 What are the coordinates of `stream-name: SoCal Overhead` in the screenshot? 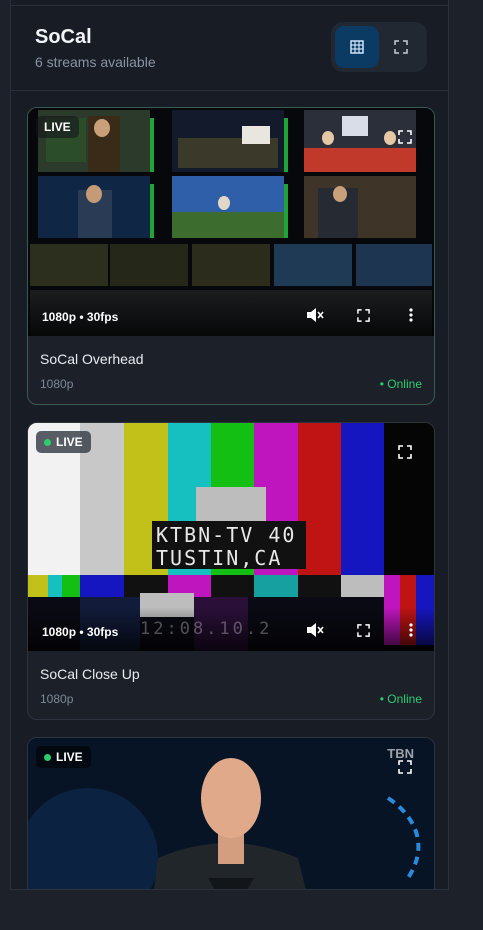 It's located at (92, 359).